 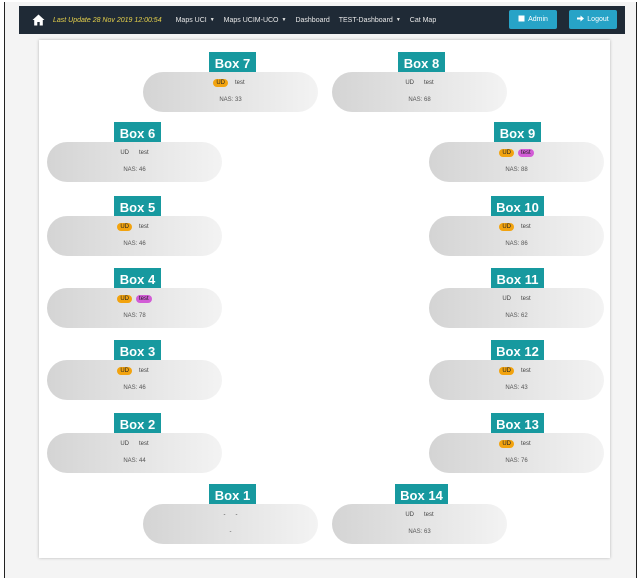 I want to click on ud-badge: -, so click(x=224, y=515).